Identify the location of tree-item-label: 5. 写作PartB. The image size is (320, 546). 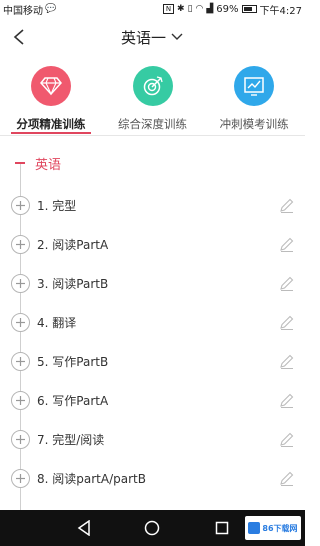
(73, 362).